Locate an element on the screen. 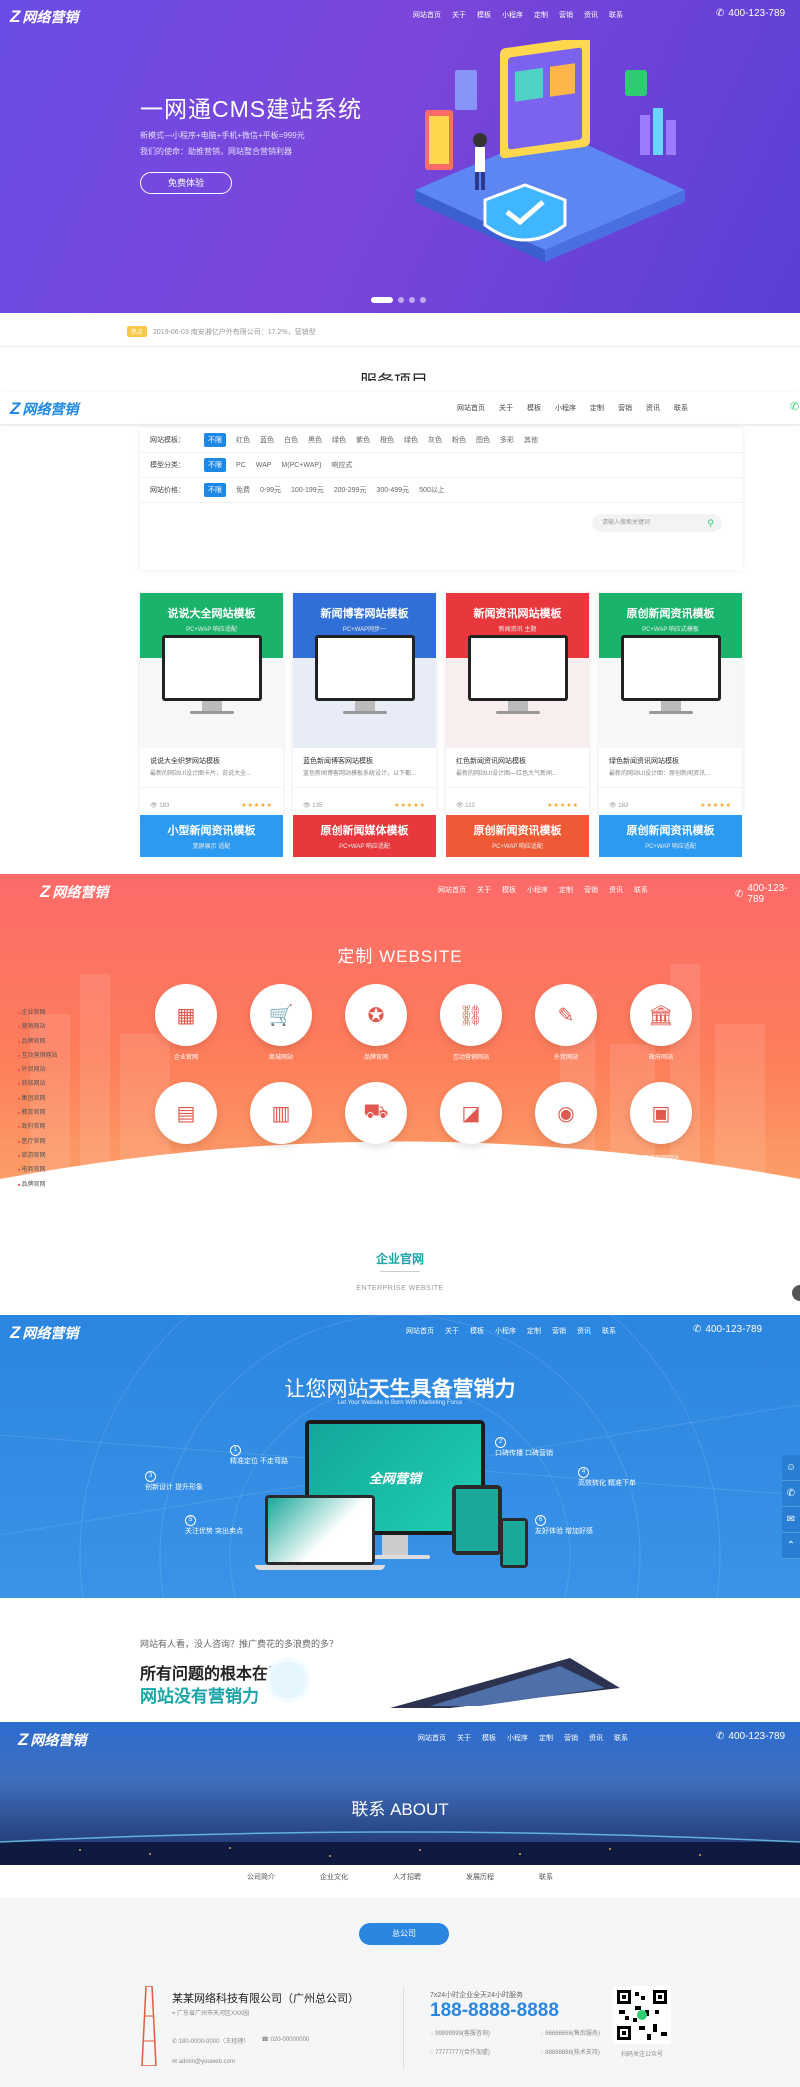 This screenshot has width=800, height=2087. side-list-item: 旅游官网 is located at coordinates (38, 1156).